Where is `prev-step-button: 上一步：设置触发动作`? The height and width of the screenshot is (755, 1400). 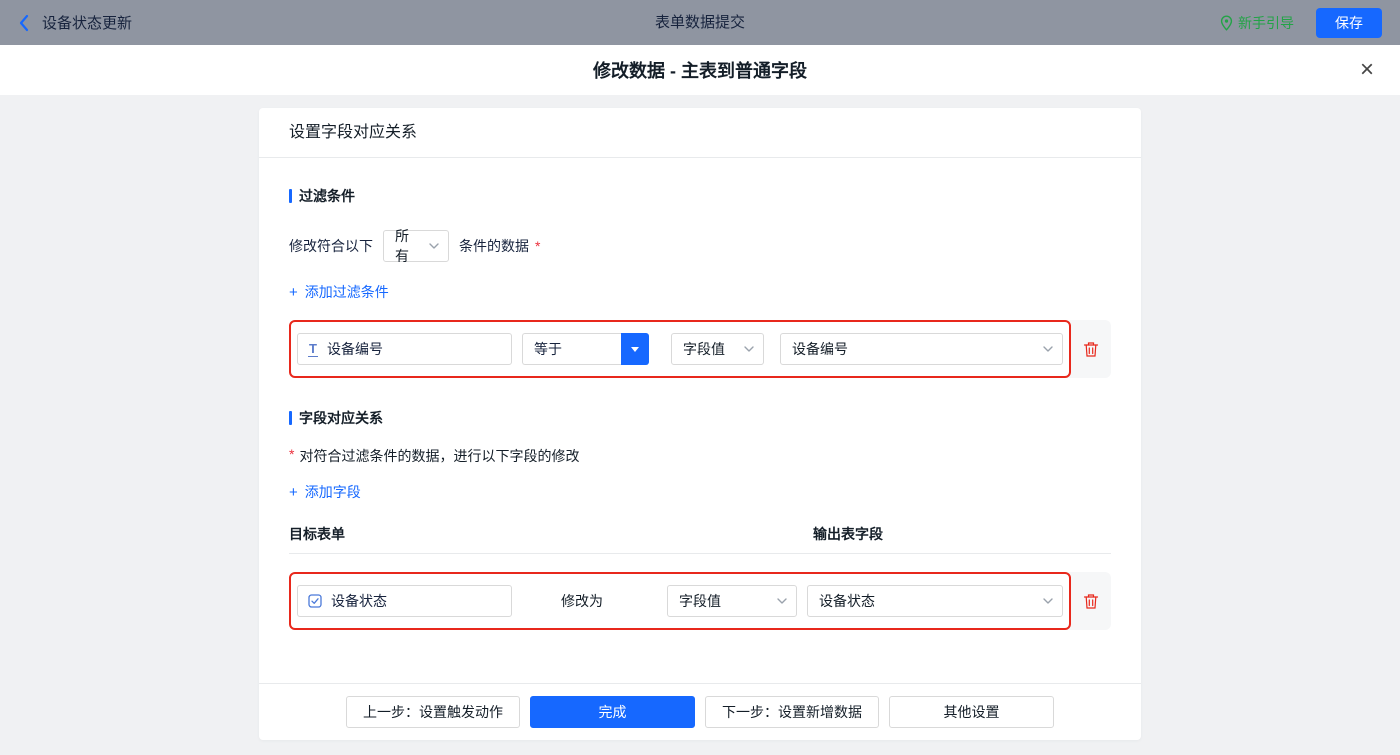 prev-step-button: 上一步：设置触发动作 is located at coordinates (433, 712).